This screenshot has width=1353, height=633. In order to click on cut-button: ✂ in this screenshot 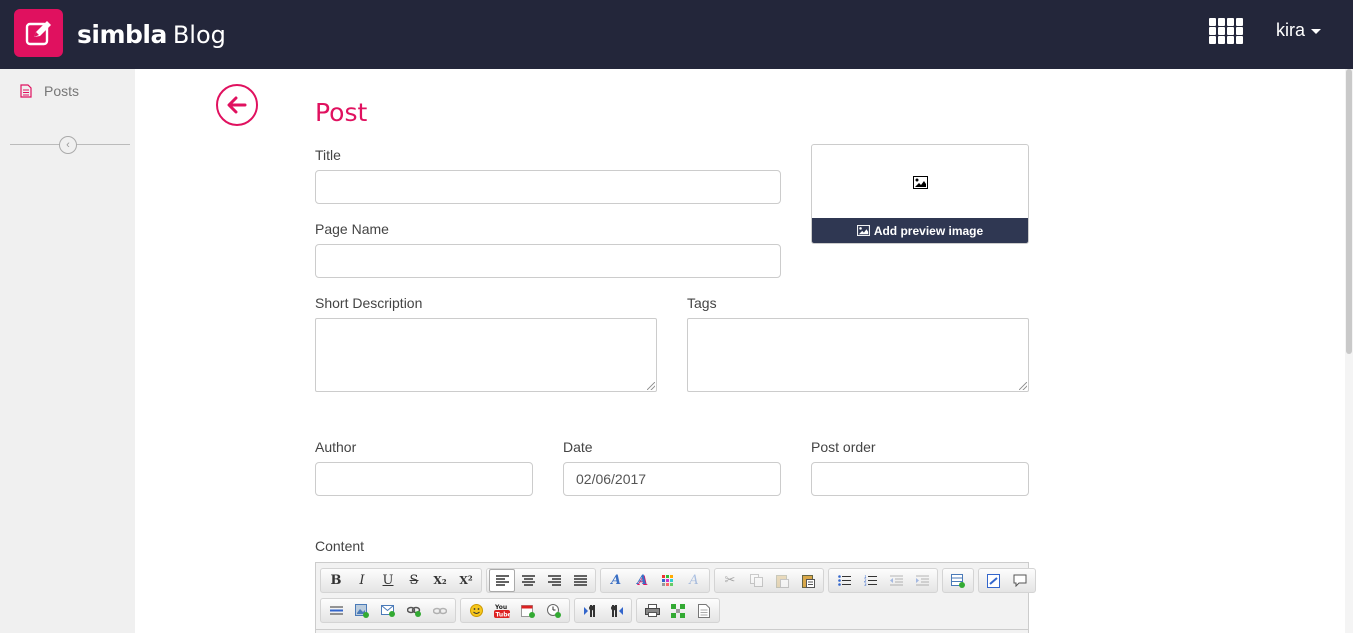, I will do `click(730, 580)`.